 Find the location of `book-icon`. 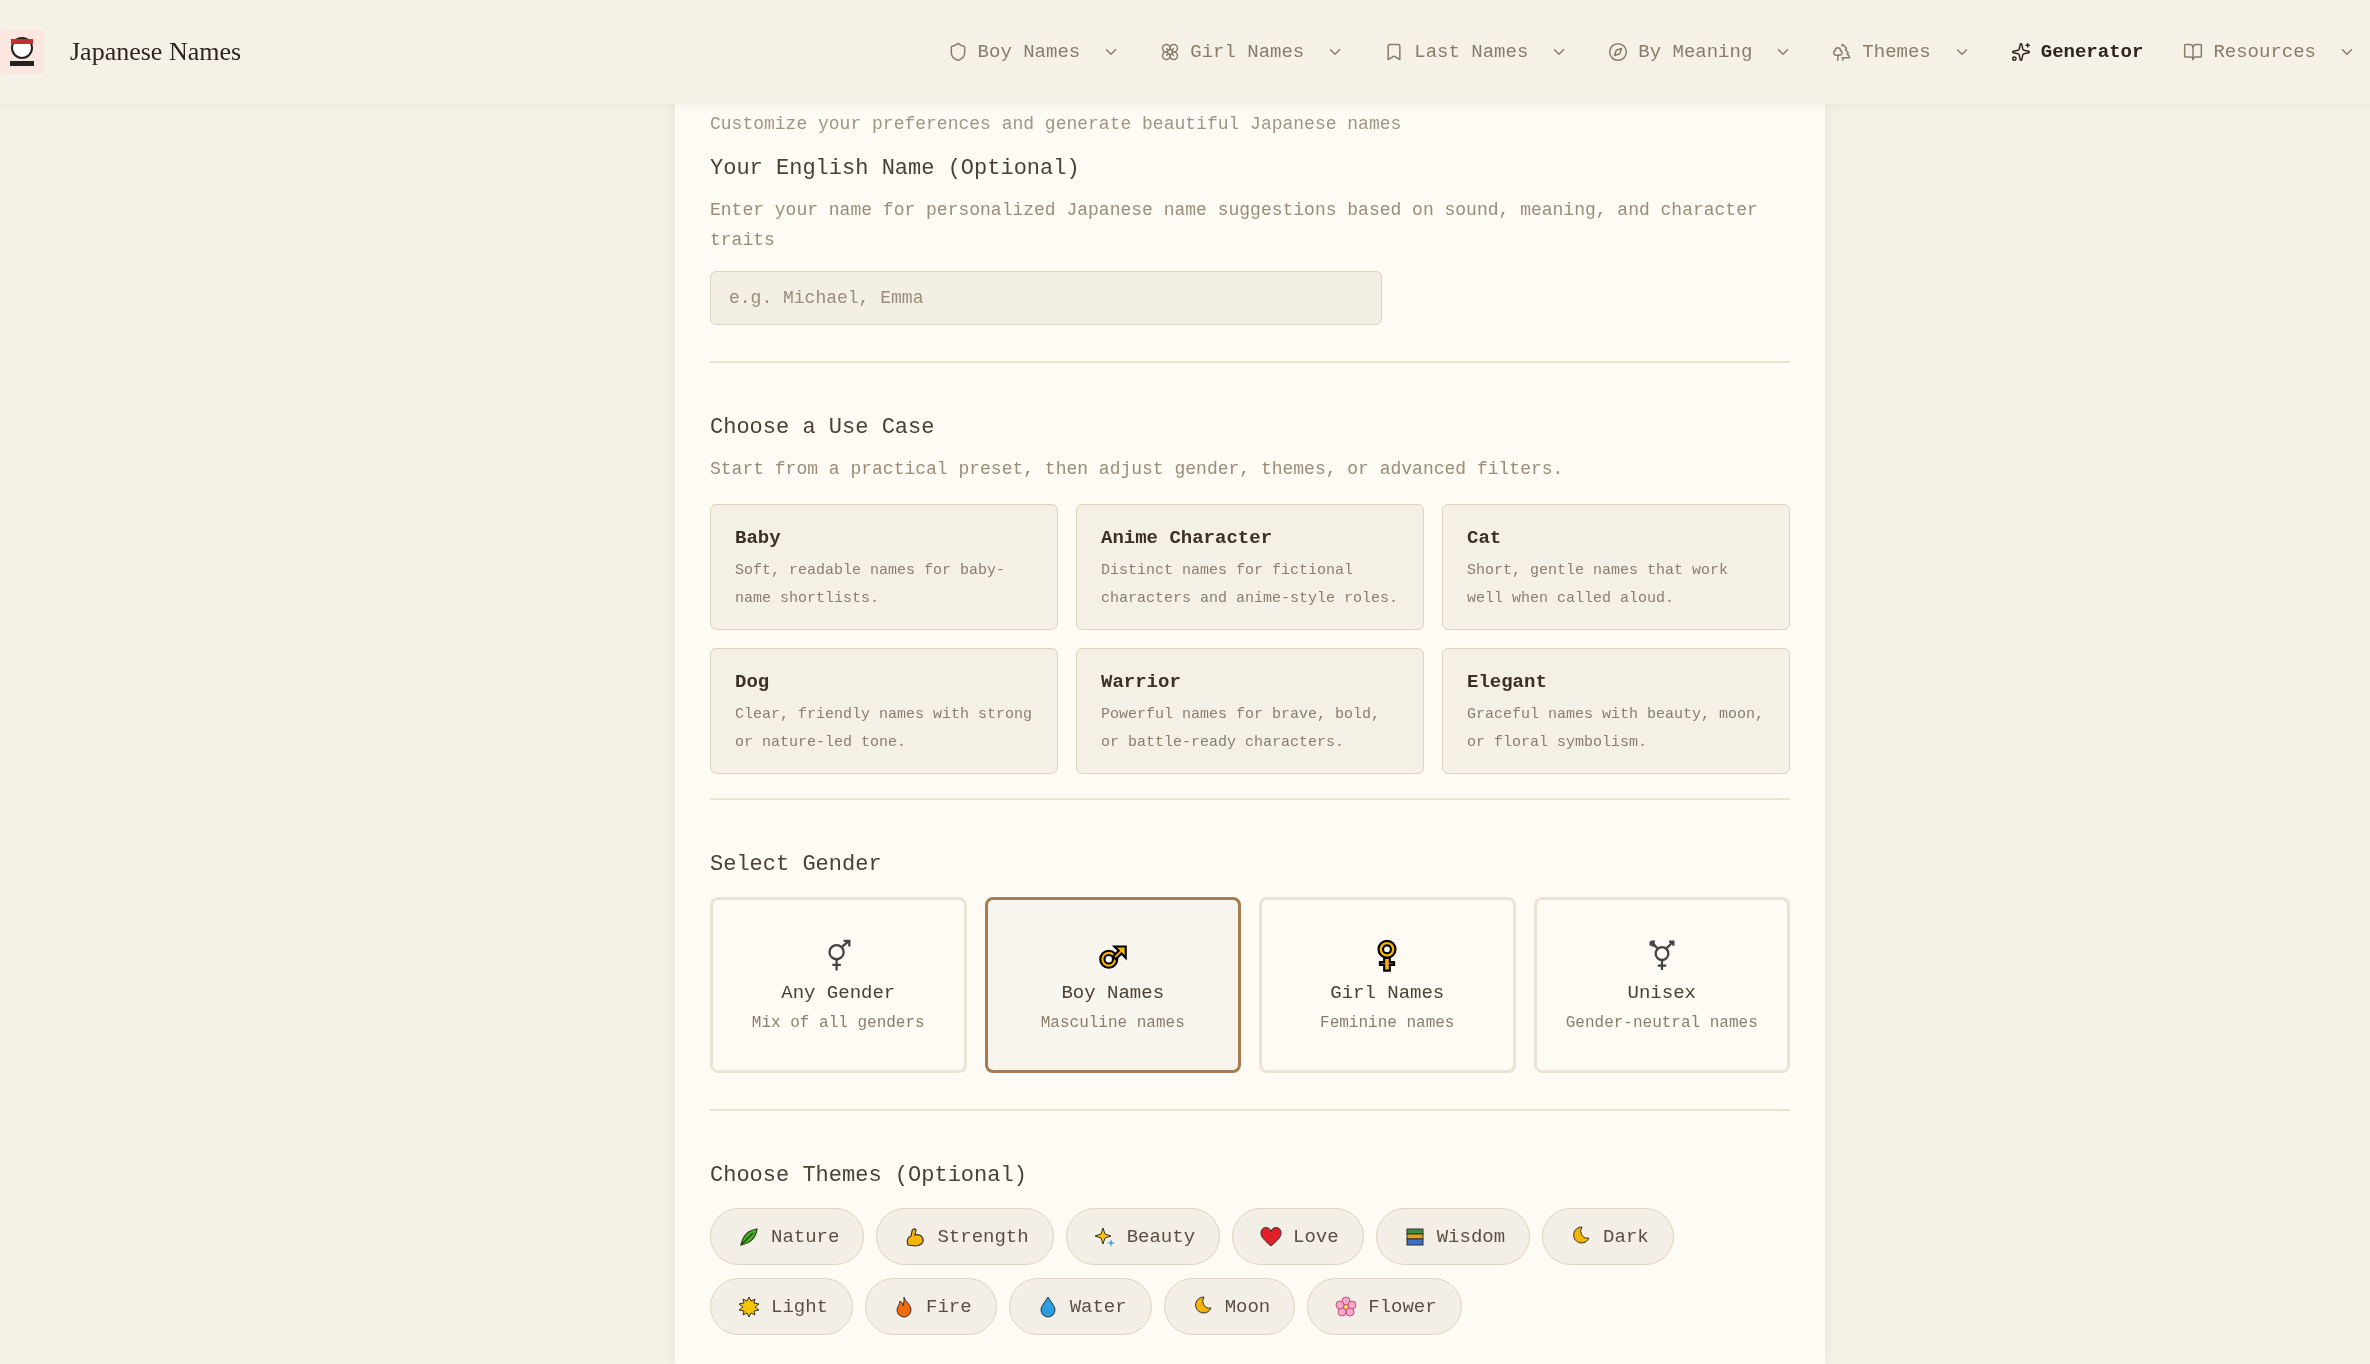

book-icon is located at coordinates (2193, 52).